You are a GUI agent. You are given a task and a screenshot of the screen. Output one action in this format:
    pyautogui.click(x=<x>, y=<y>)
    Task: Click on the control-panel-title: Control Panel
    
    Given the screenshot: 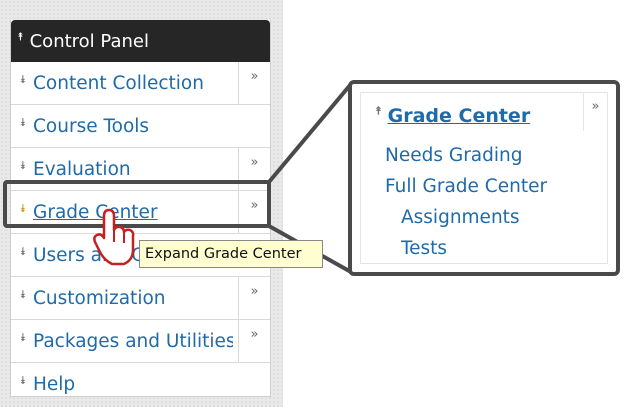 What is the action you would take?
    pyautogui.click(x=89, y=41)
    